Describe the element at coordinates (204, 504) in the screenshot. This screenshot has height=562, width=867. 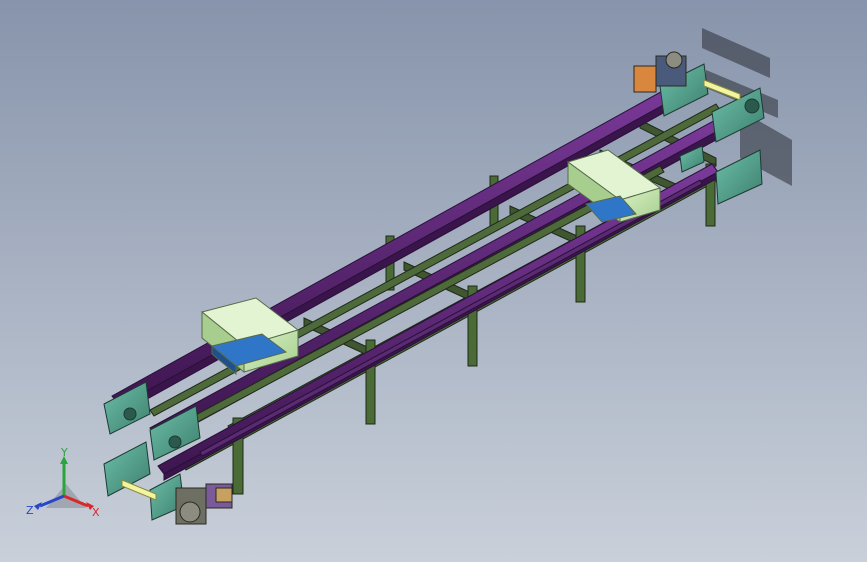
I see `drive-motor-front` at that location.